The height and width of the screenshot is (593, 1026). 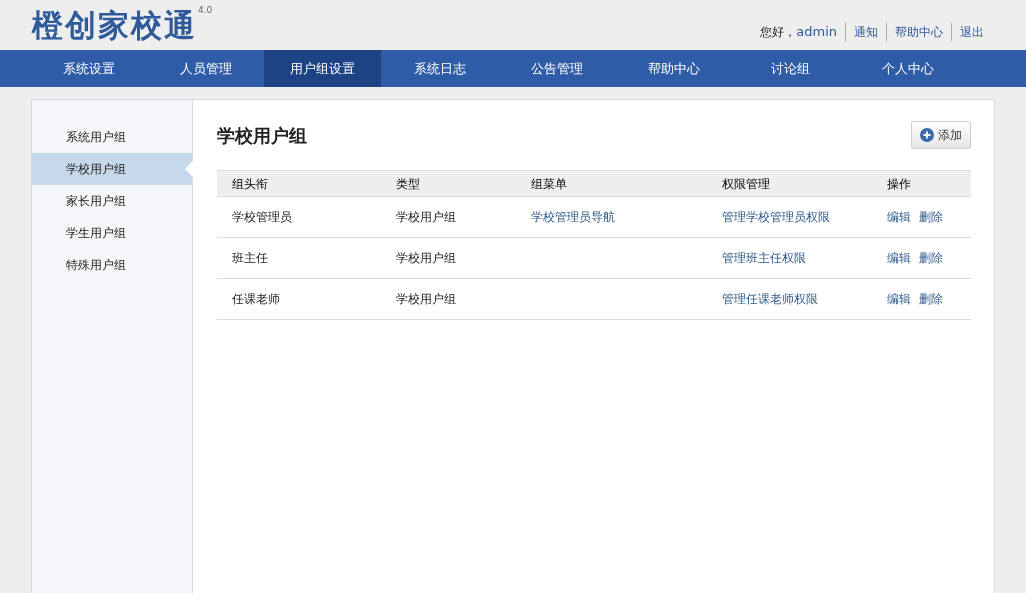 What do you see at coordinates (250, 258) in the screenshot?
I see `table-cell: 班主任` at bounding box center [250, 258].